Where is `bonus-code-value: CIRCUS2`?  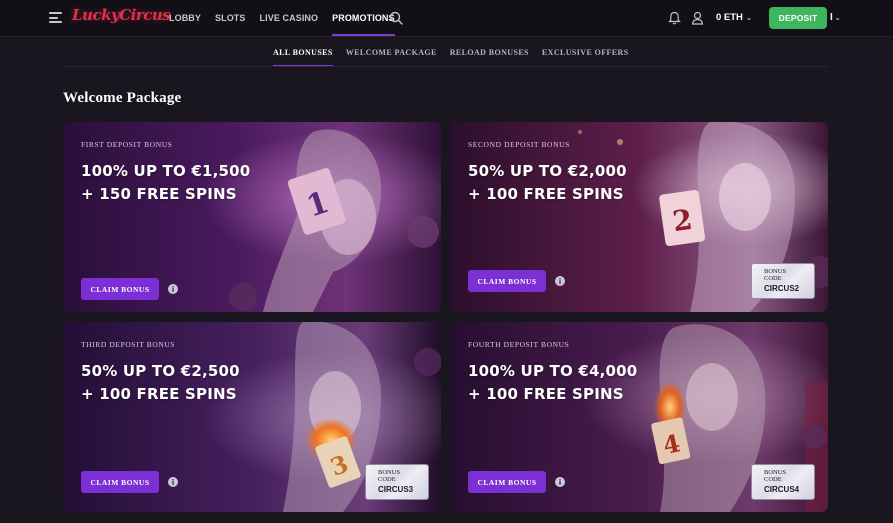 bonus-code-value: CIRCUS2 is located at coordinates (782, 288).